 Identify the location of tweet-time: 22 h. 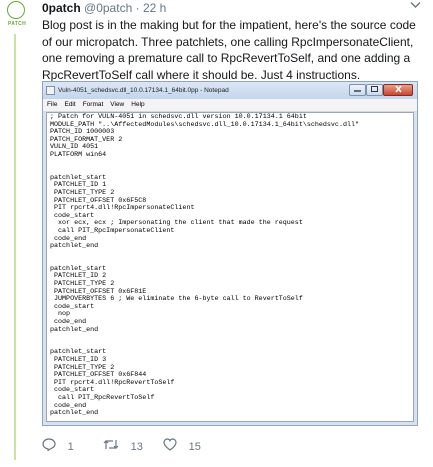
(154, 8).